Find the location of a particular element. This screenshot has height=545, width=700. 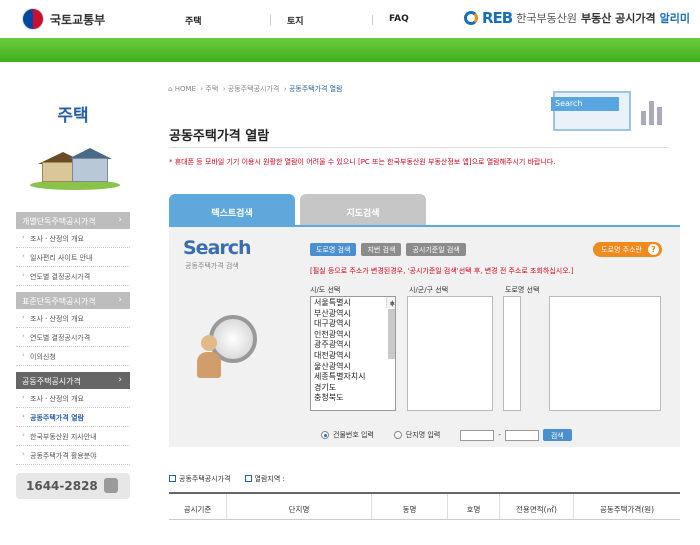

sidebar-group-standard-house: 표준단독주택공시가격 › is located at coordinates (73, 300).